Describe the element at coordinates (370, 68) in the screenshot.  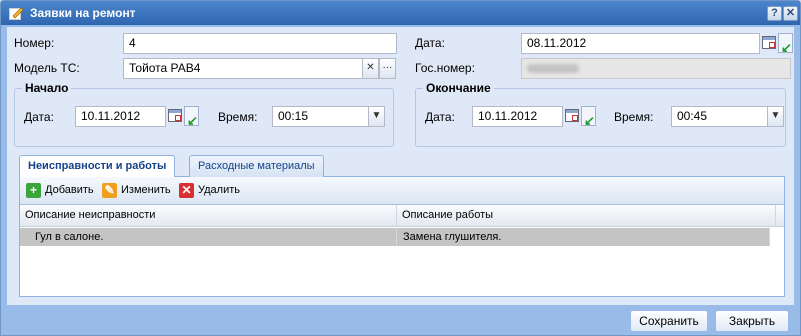
I see `clear-model-icon: ✕` at that location.